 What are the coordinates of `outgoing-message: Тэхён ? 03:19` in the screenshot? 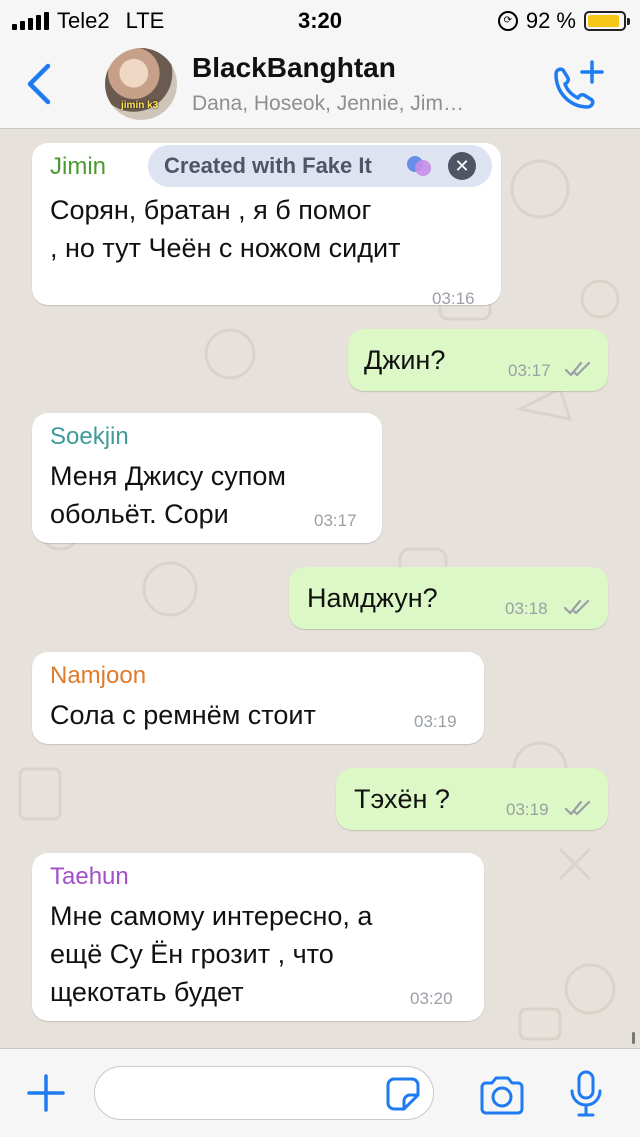 It's located at (472, 799).